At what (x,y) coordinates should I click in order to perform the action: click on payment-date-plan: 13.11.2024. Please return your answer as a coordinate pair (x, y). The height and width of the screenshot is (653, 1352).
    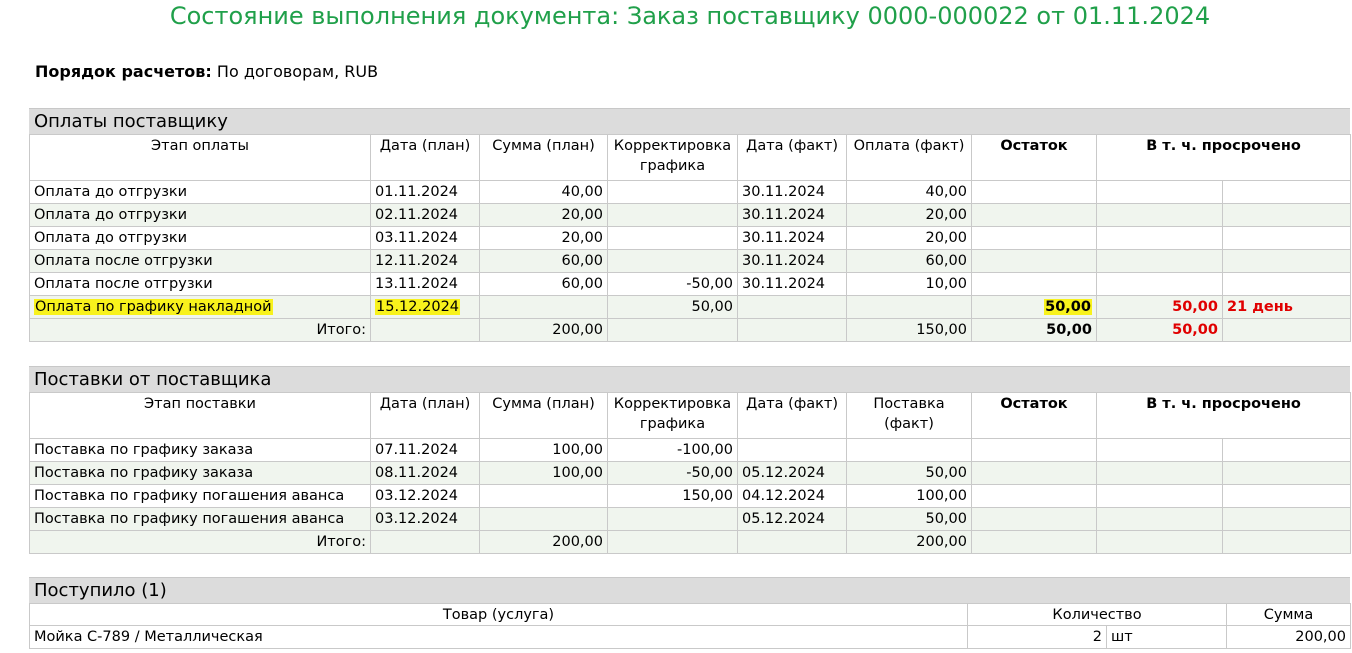
    Looking at the image, I should click on (425, 284).